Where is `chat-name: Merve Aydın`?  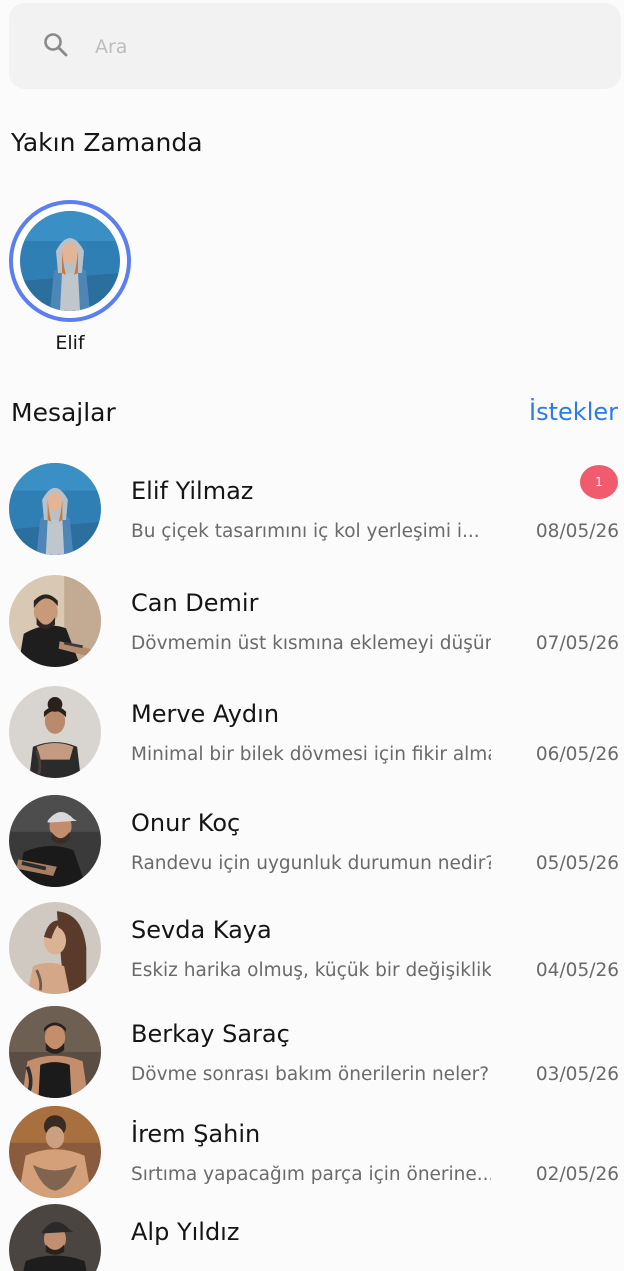 chat-name: Merve Aydın is located at coordinates (205, 714).